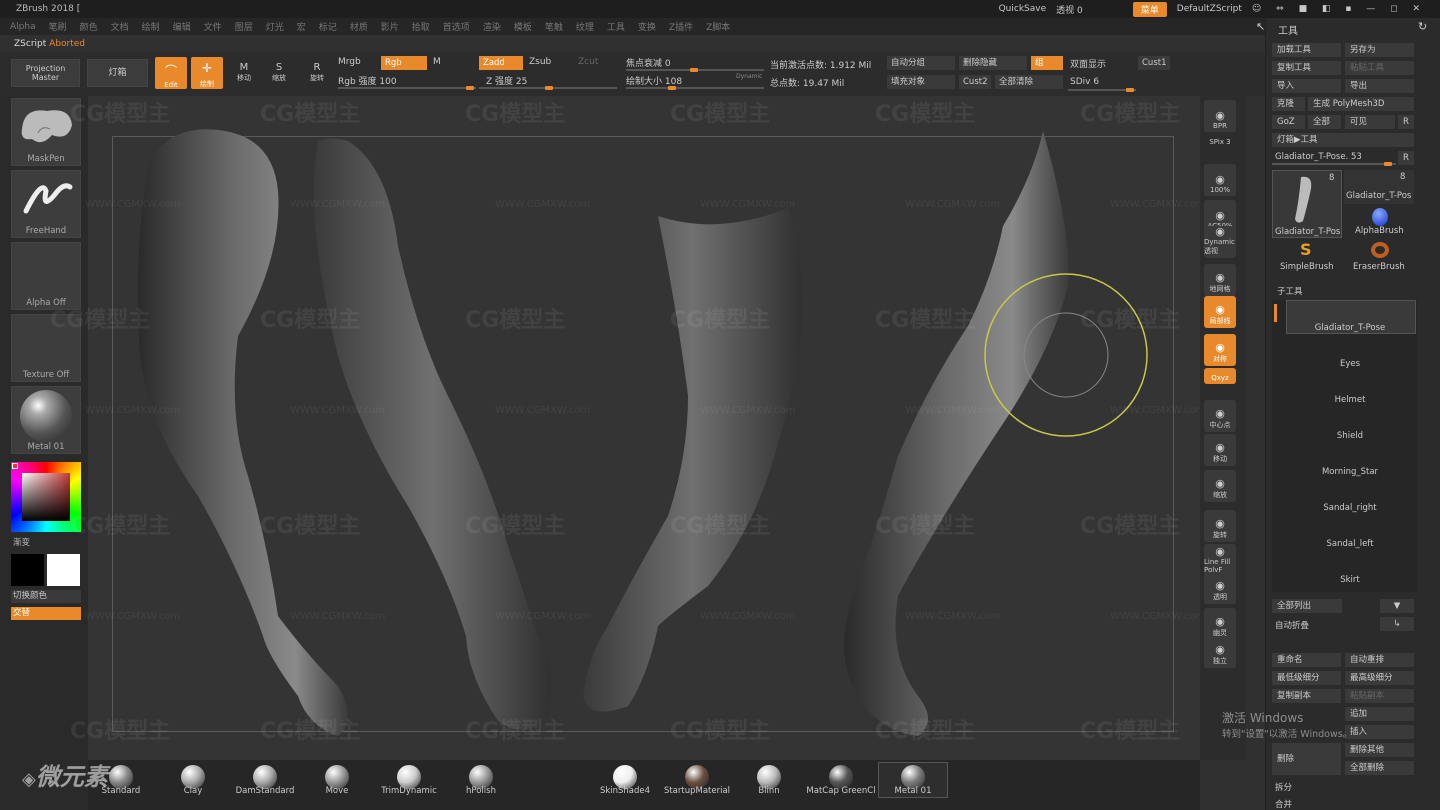 This screenshot has height=810, width=1440. Describe the element at coordinates (1379, 678) in the screenshot. I see `highest-subdiv-button: 最高级细分` at that location.